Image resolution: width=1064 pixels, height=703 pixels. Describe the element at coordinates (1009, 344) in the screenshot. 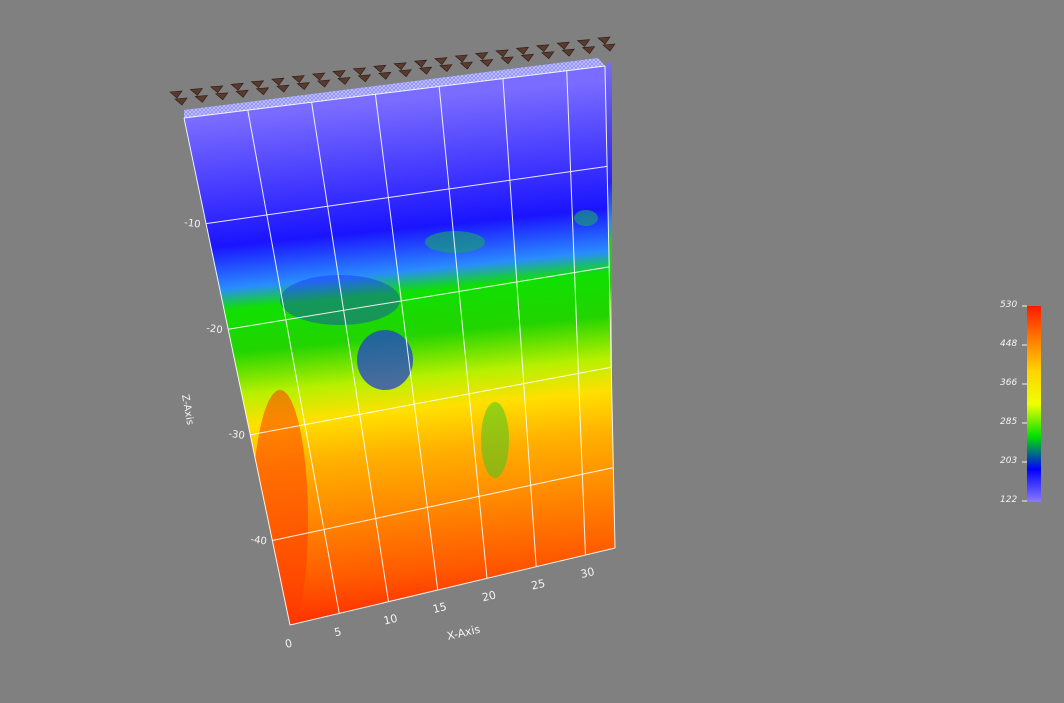

I see `colorbar-label-2: 448` at that location.